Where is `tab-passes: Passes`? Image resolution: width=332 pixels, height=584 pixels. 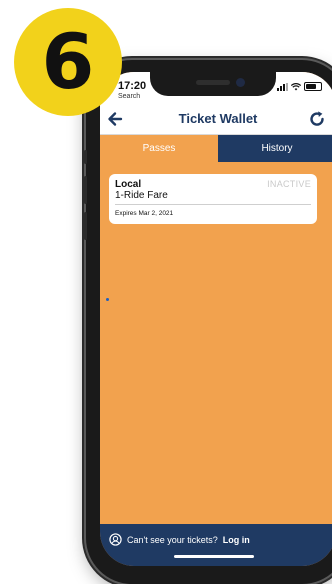 tab-passes: Passes is located at coordinates (159, 148).